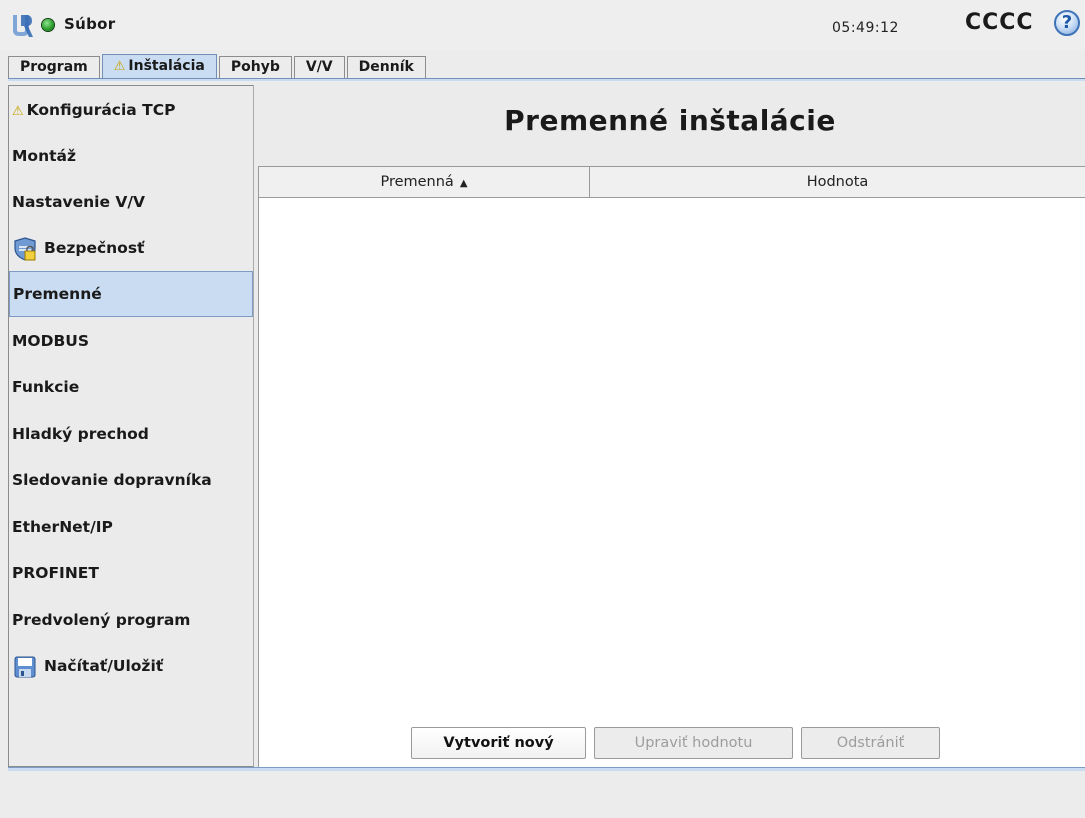  I want to click on top-bar: Súbor 05:49:12 CCCC ?, so click(542, 25).